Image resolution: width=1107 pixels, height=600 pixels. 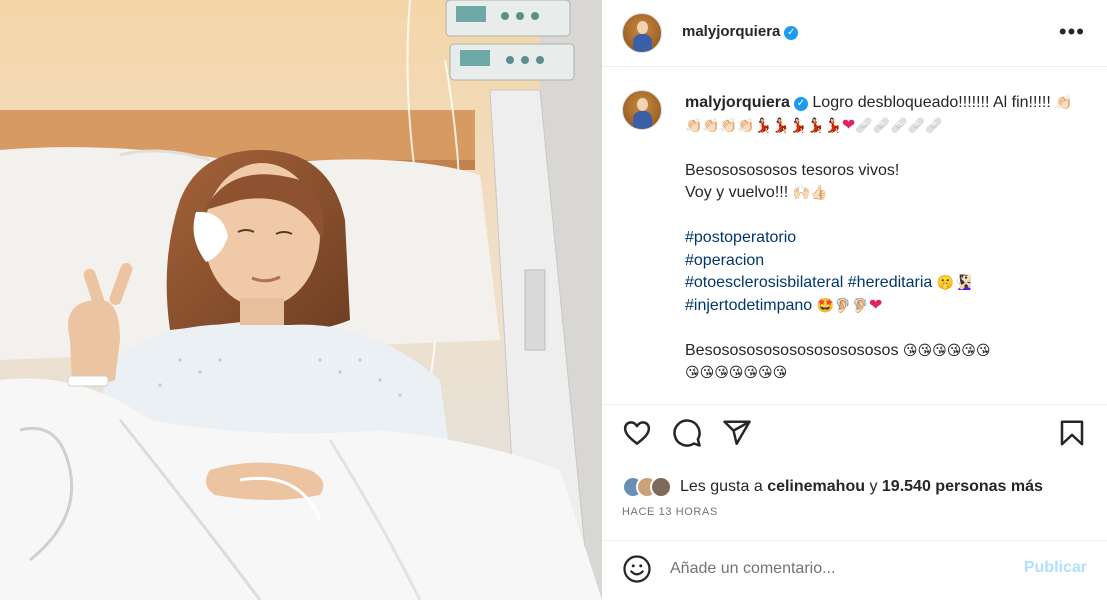 I want to click on hashtag-hereditaria: #hereditaria, so click(x=890, y=282).